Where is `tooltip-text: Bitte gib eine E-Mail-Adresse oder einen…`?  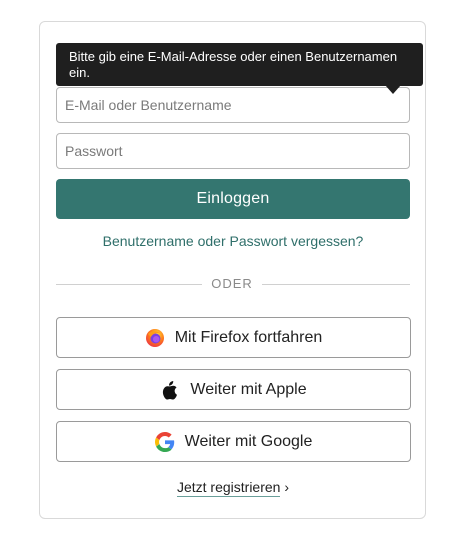
tooltip-text: Bitte gib eine E-Mail-Adresse oder einen… is located at coordinates (233, 64).